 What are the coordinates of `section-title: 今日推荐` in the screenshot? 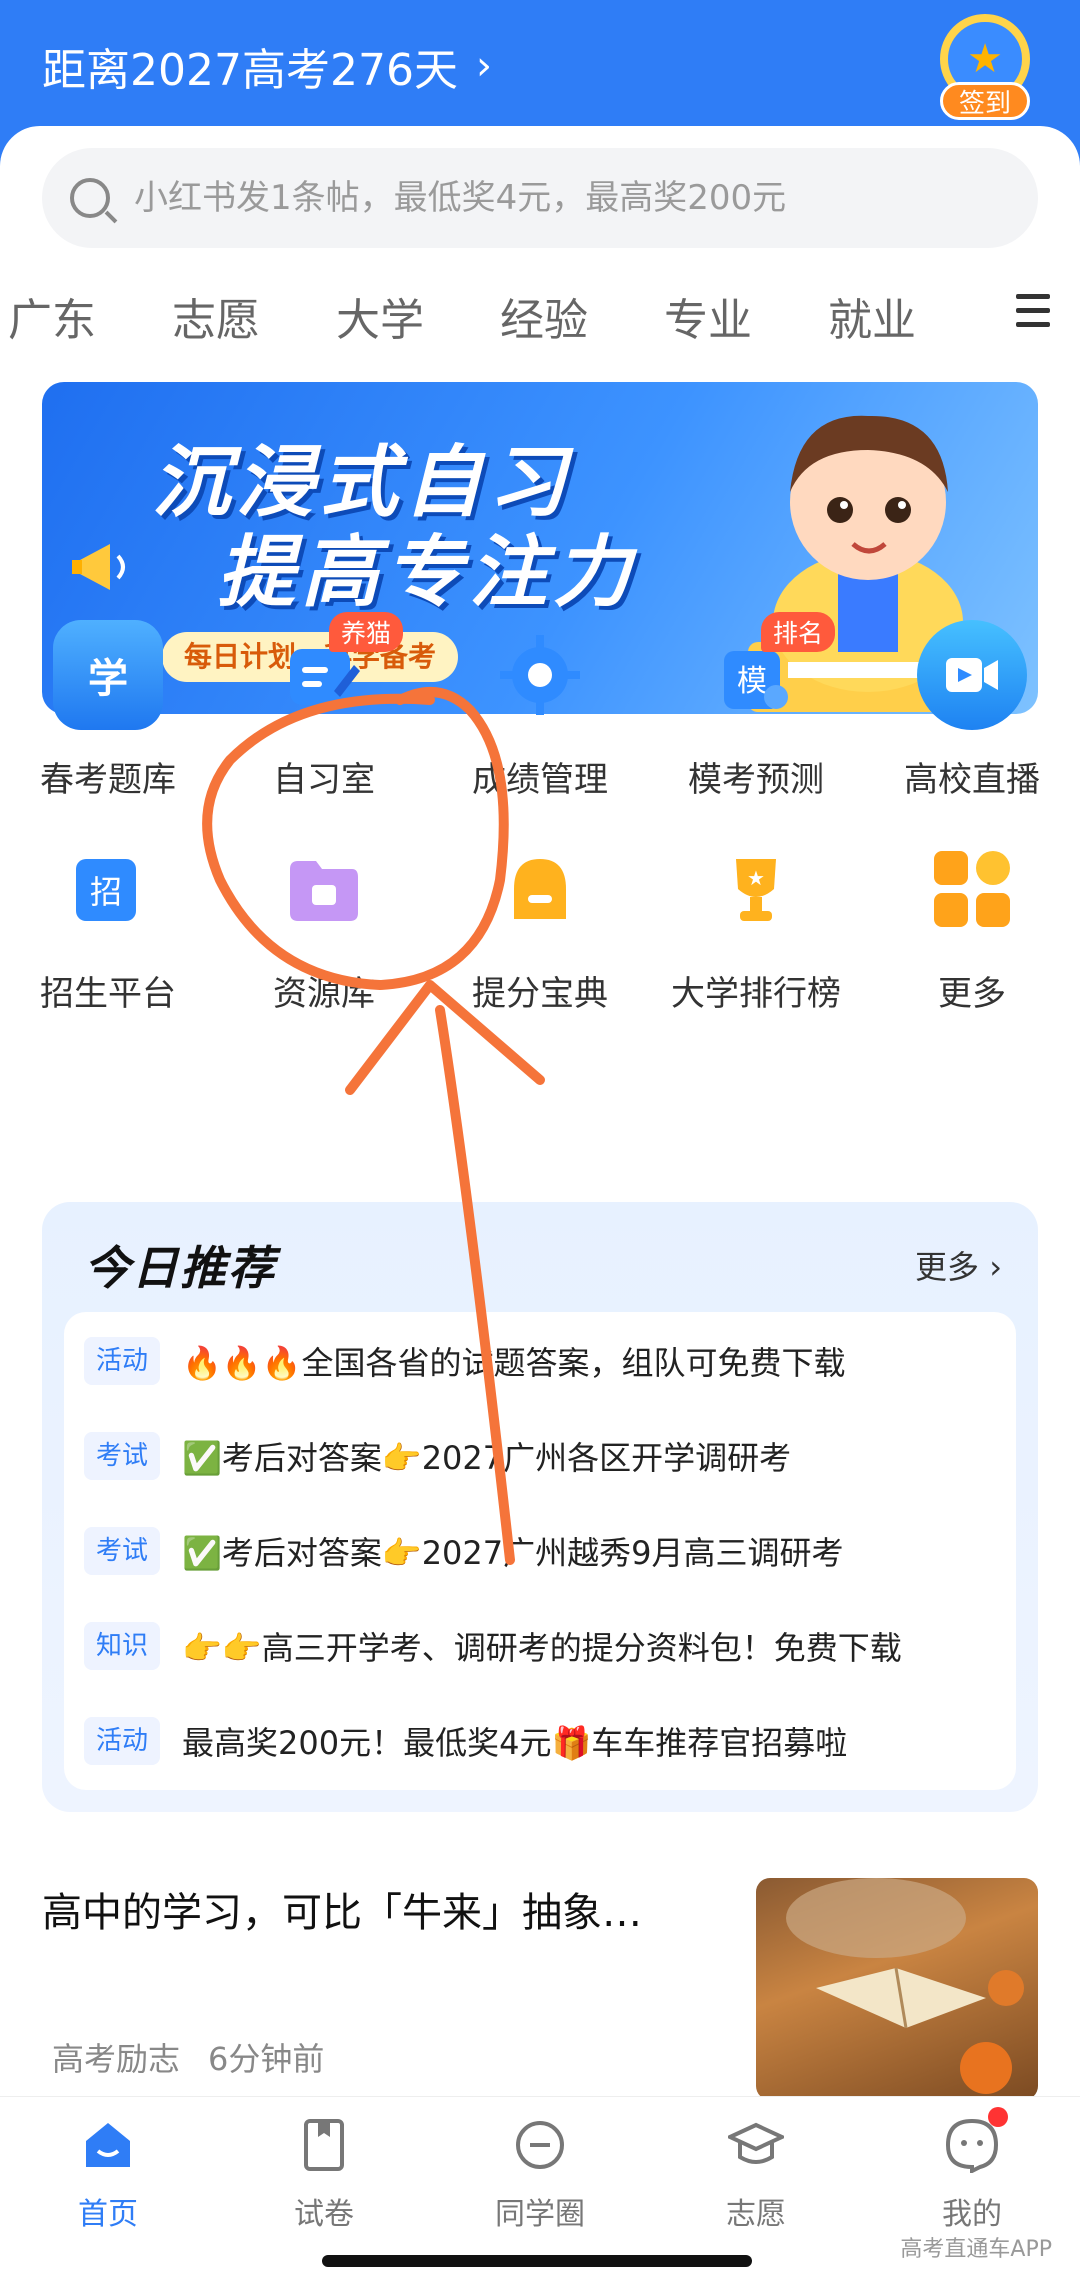 It's located at (180, 1268).